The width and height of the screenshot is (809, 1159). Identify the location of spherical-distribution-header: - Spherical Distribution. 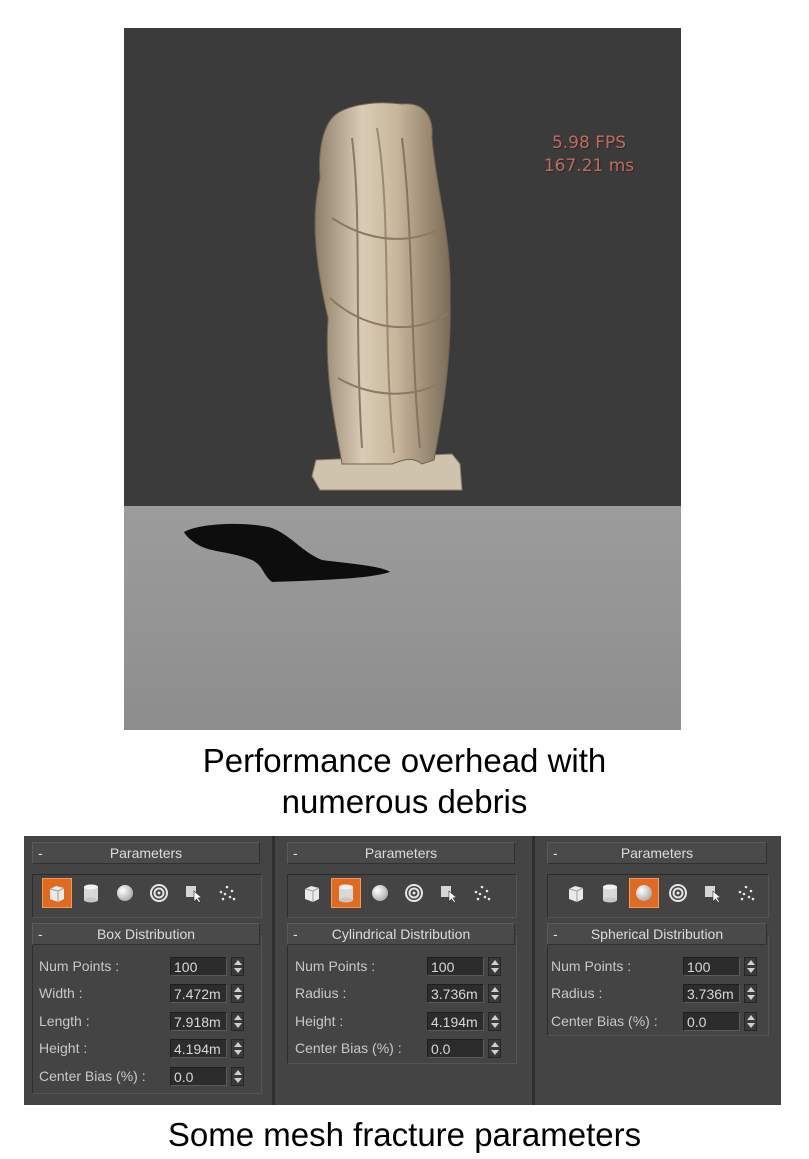
(657, 934).